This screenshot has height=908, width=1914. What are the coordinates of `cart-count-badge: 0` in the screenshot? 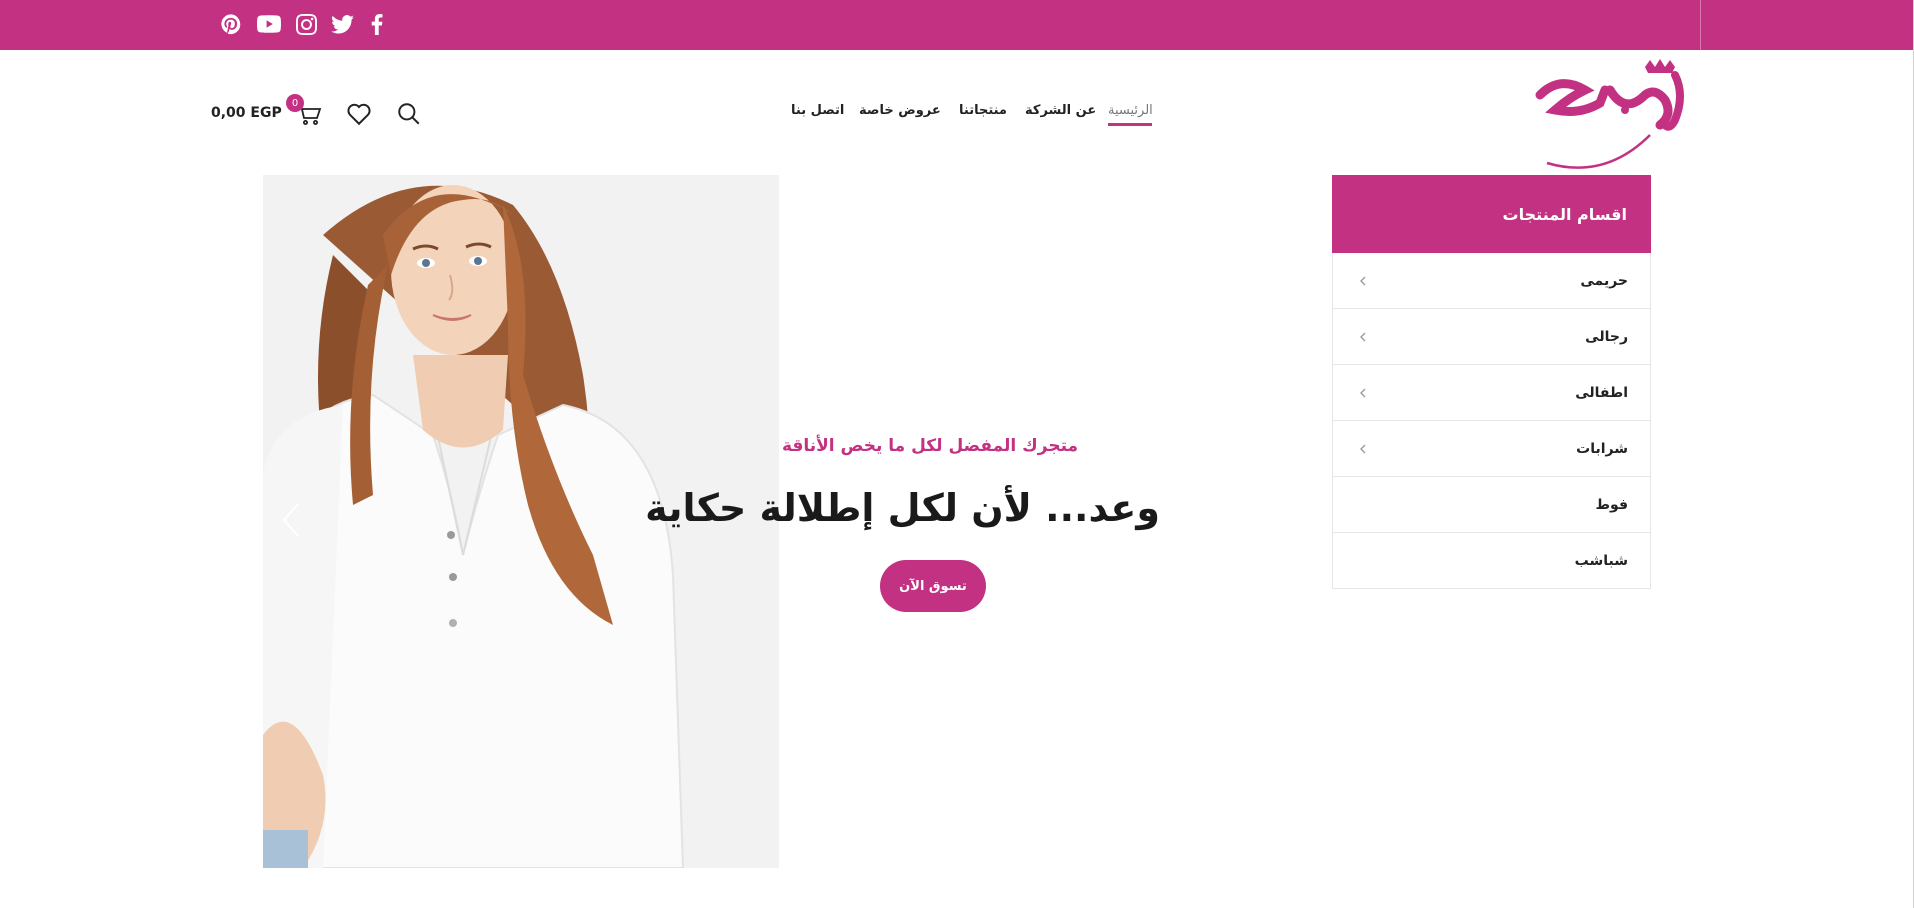 It's located at (295, 103).